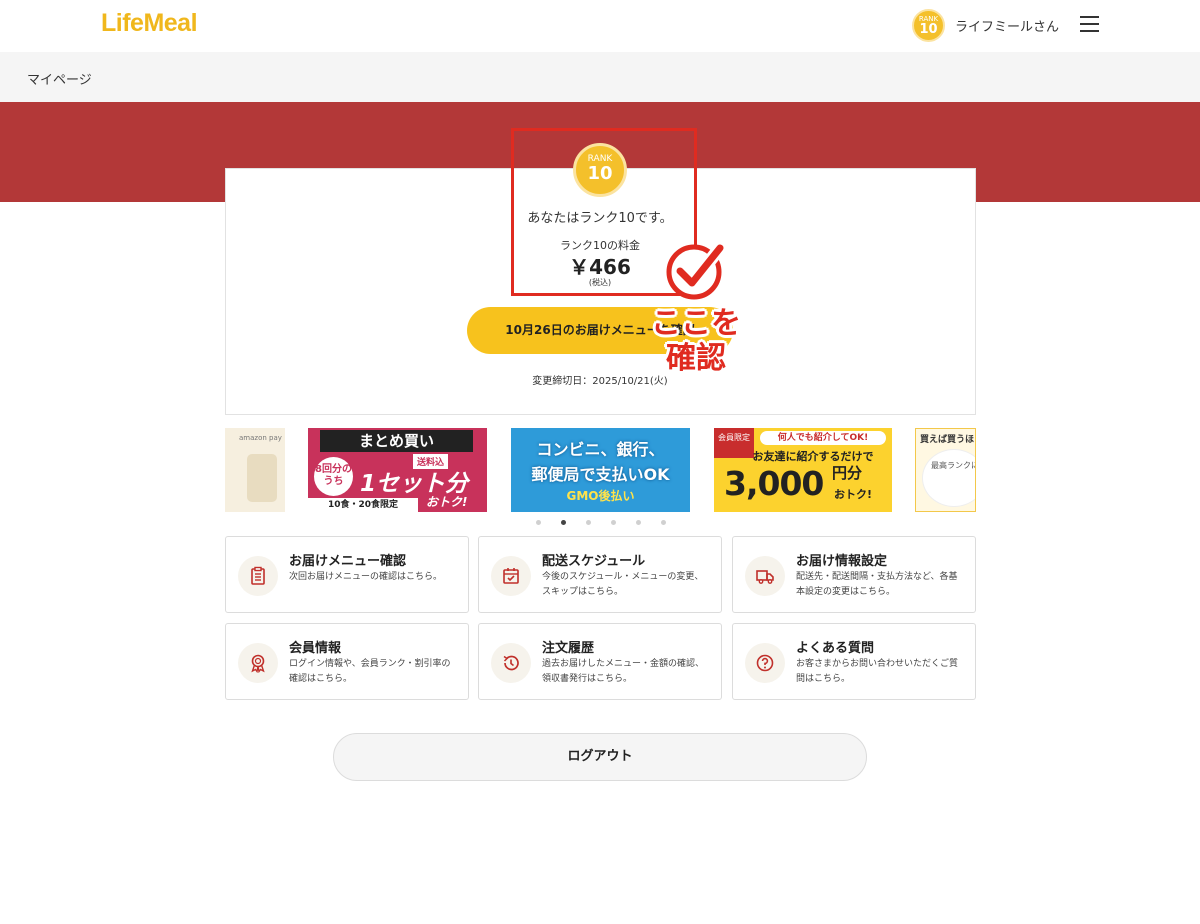 The width and height of the screenshot is (1200, 924). What do you see at coordinates (447, 502) in the screenshot?
I see `banner-otoku-text: おトク!` at bounding box center [447, 502].